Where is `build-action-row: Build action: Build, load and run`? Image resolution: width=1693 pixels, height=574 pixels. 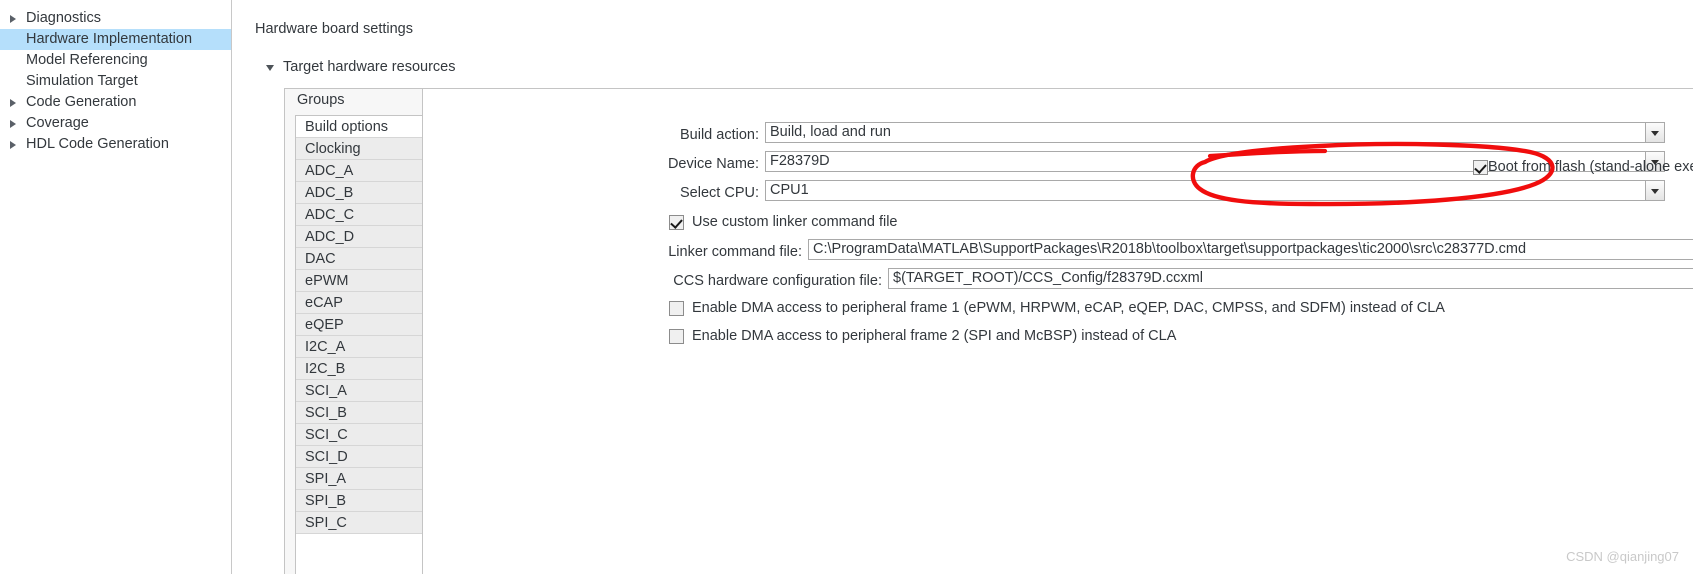 build-action-row: Build action: Build, load and run is located at coordinates (1172, 135).